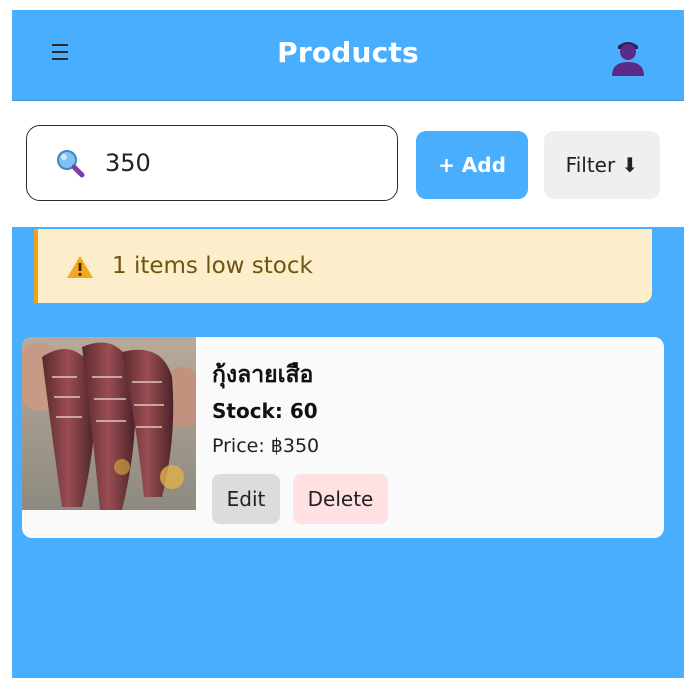  Describe the element at coordinates (628, 56) in the screenshot. I see `user-avatar-icon` at that location.